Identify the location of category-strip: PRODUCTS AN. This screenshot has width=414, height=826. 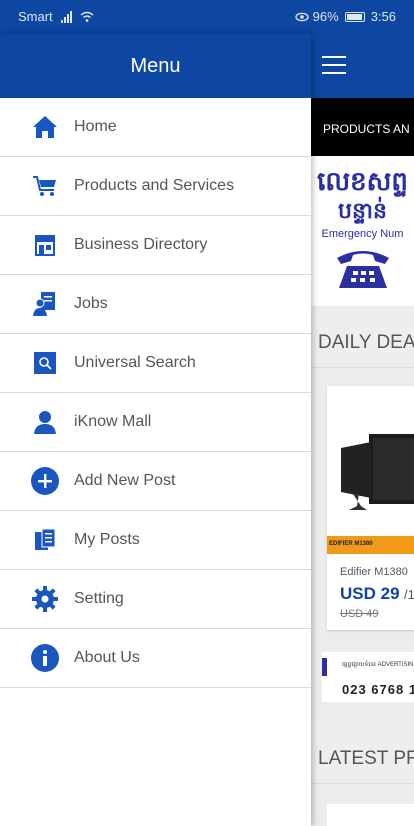
(362, 127).